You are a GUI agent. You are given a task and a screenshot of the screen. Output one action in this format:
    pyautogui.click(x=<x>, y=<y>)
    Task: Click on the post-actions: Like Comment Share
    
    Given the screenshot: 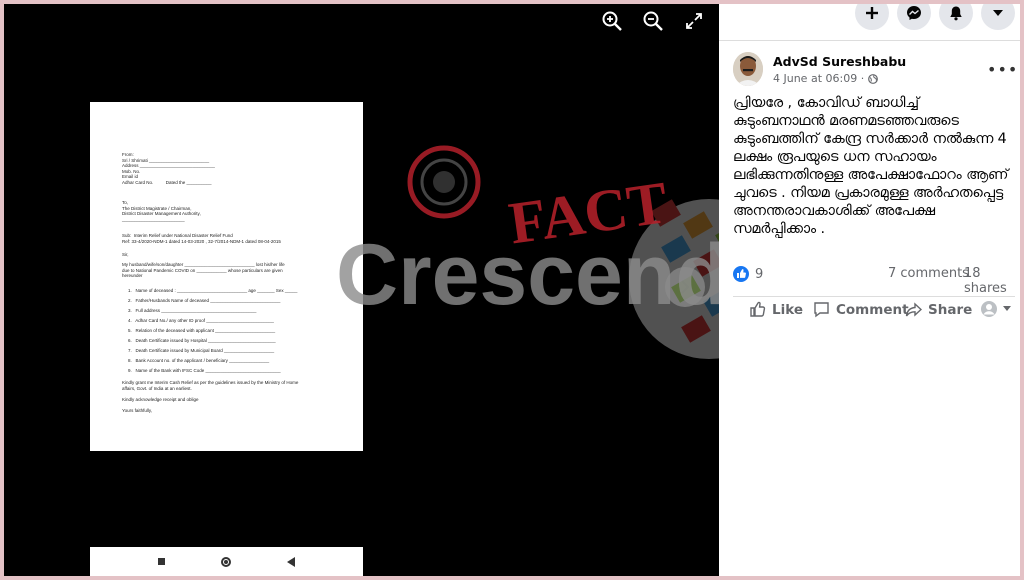 What is the action you would take?
    pyautogui.click(x=874, y=310)
    